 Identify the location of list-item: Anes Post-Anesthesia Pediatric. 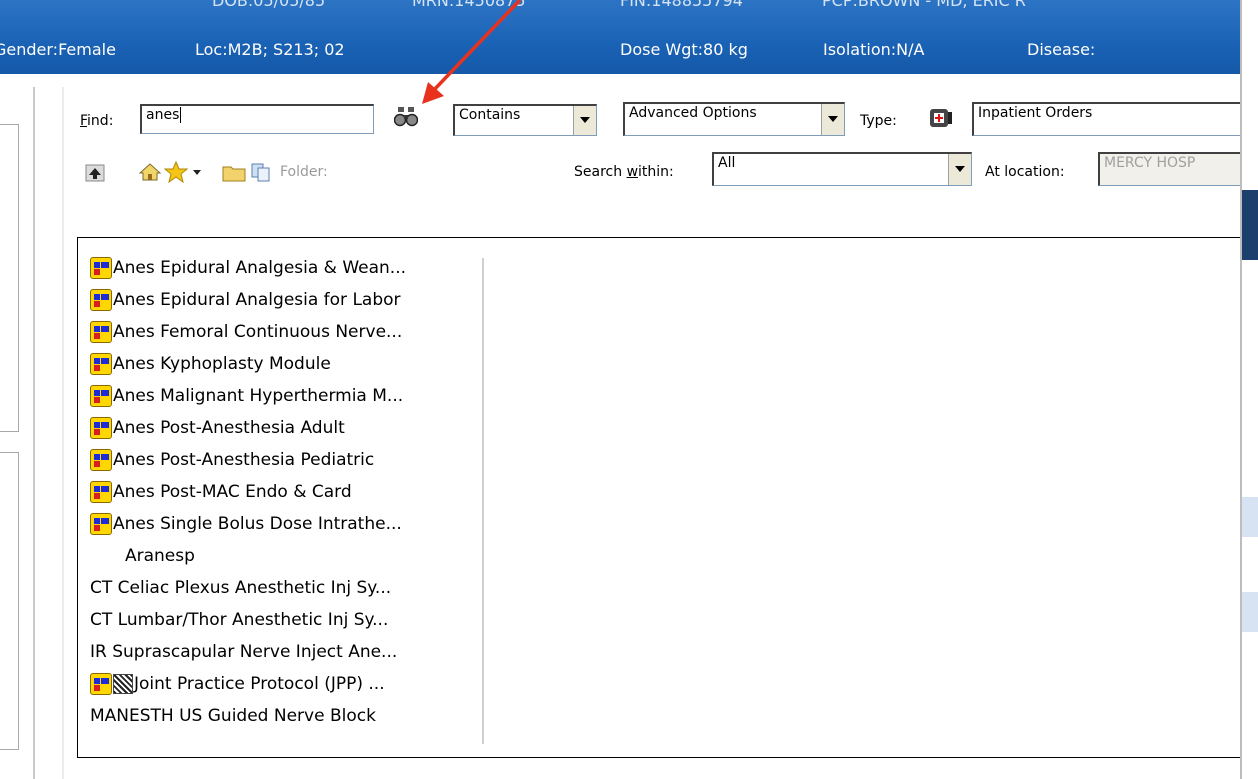
(232, 460).